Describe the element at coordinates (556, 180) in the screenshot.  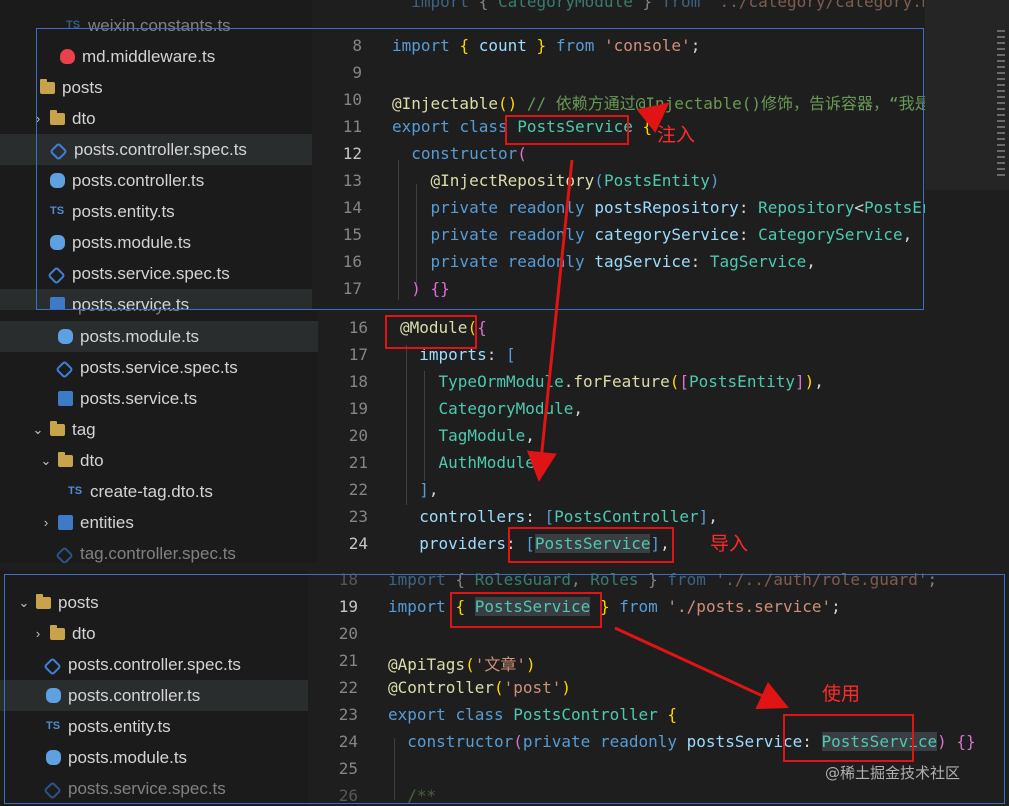
I see `code-line: @InjectRepository(PostsEntity)` at that location.